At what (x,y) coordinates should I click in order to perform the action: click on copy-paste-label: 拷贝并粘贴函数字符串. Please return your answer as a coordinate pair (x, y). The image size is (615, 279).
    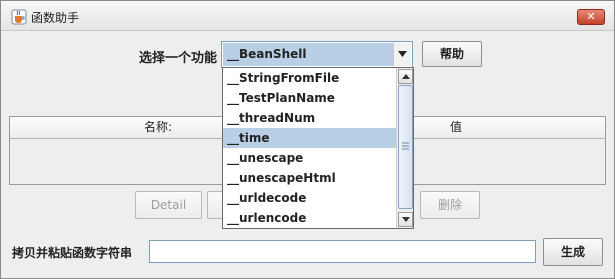
    Looking at the image, I should click on (72, 253).